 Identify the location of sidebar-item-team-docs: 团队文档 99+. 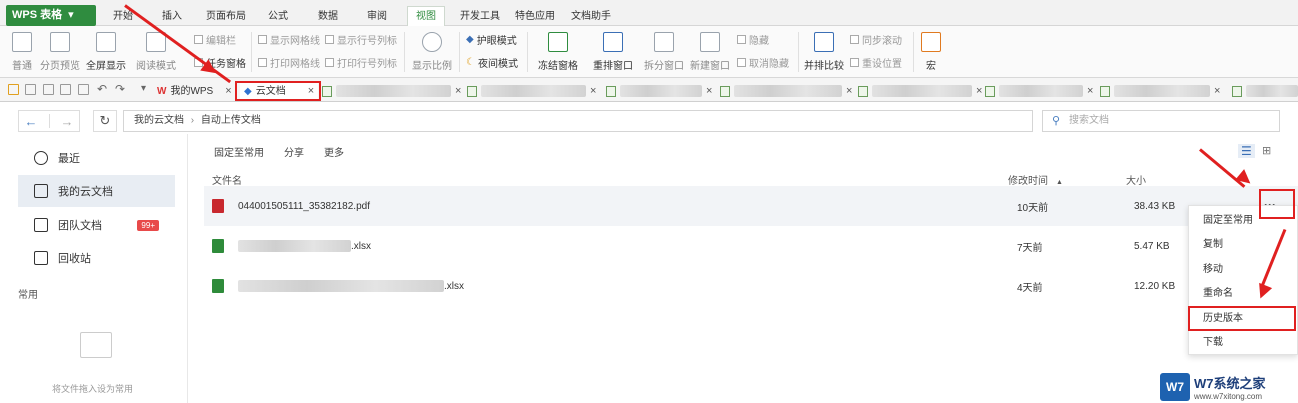
(96, 225).